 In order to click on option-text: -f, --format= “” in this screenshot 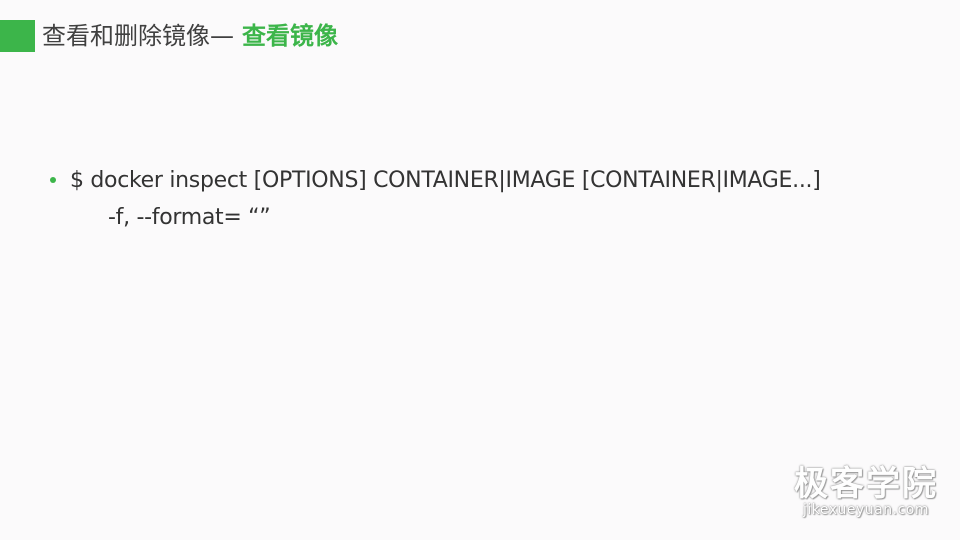, I will do `click(189, 217)`.